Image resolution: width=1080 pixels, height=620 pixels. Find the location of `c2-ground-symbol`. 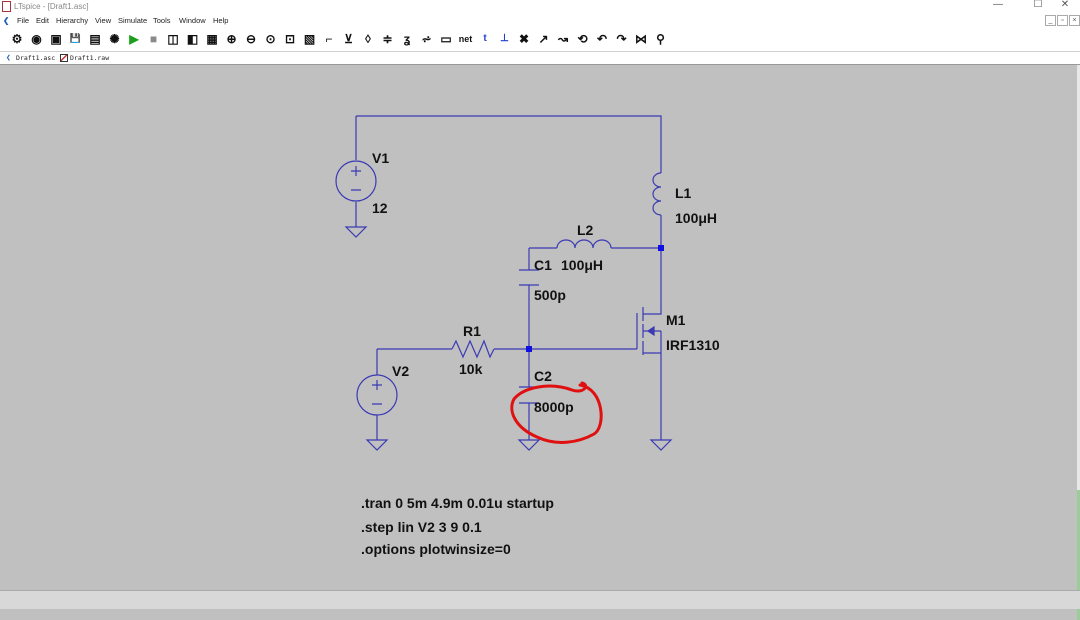

c2-ground-symbol is located at coordinates (529, 445).